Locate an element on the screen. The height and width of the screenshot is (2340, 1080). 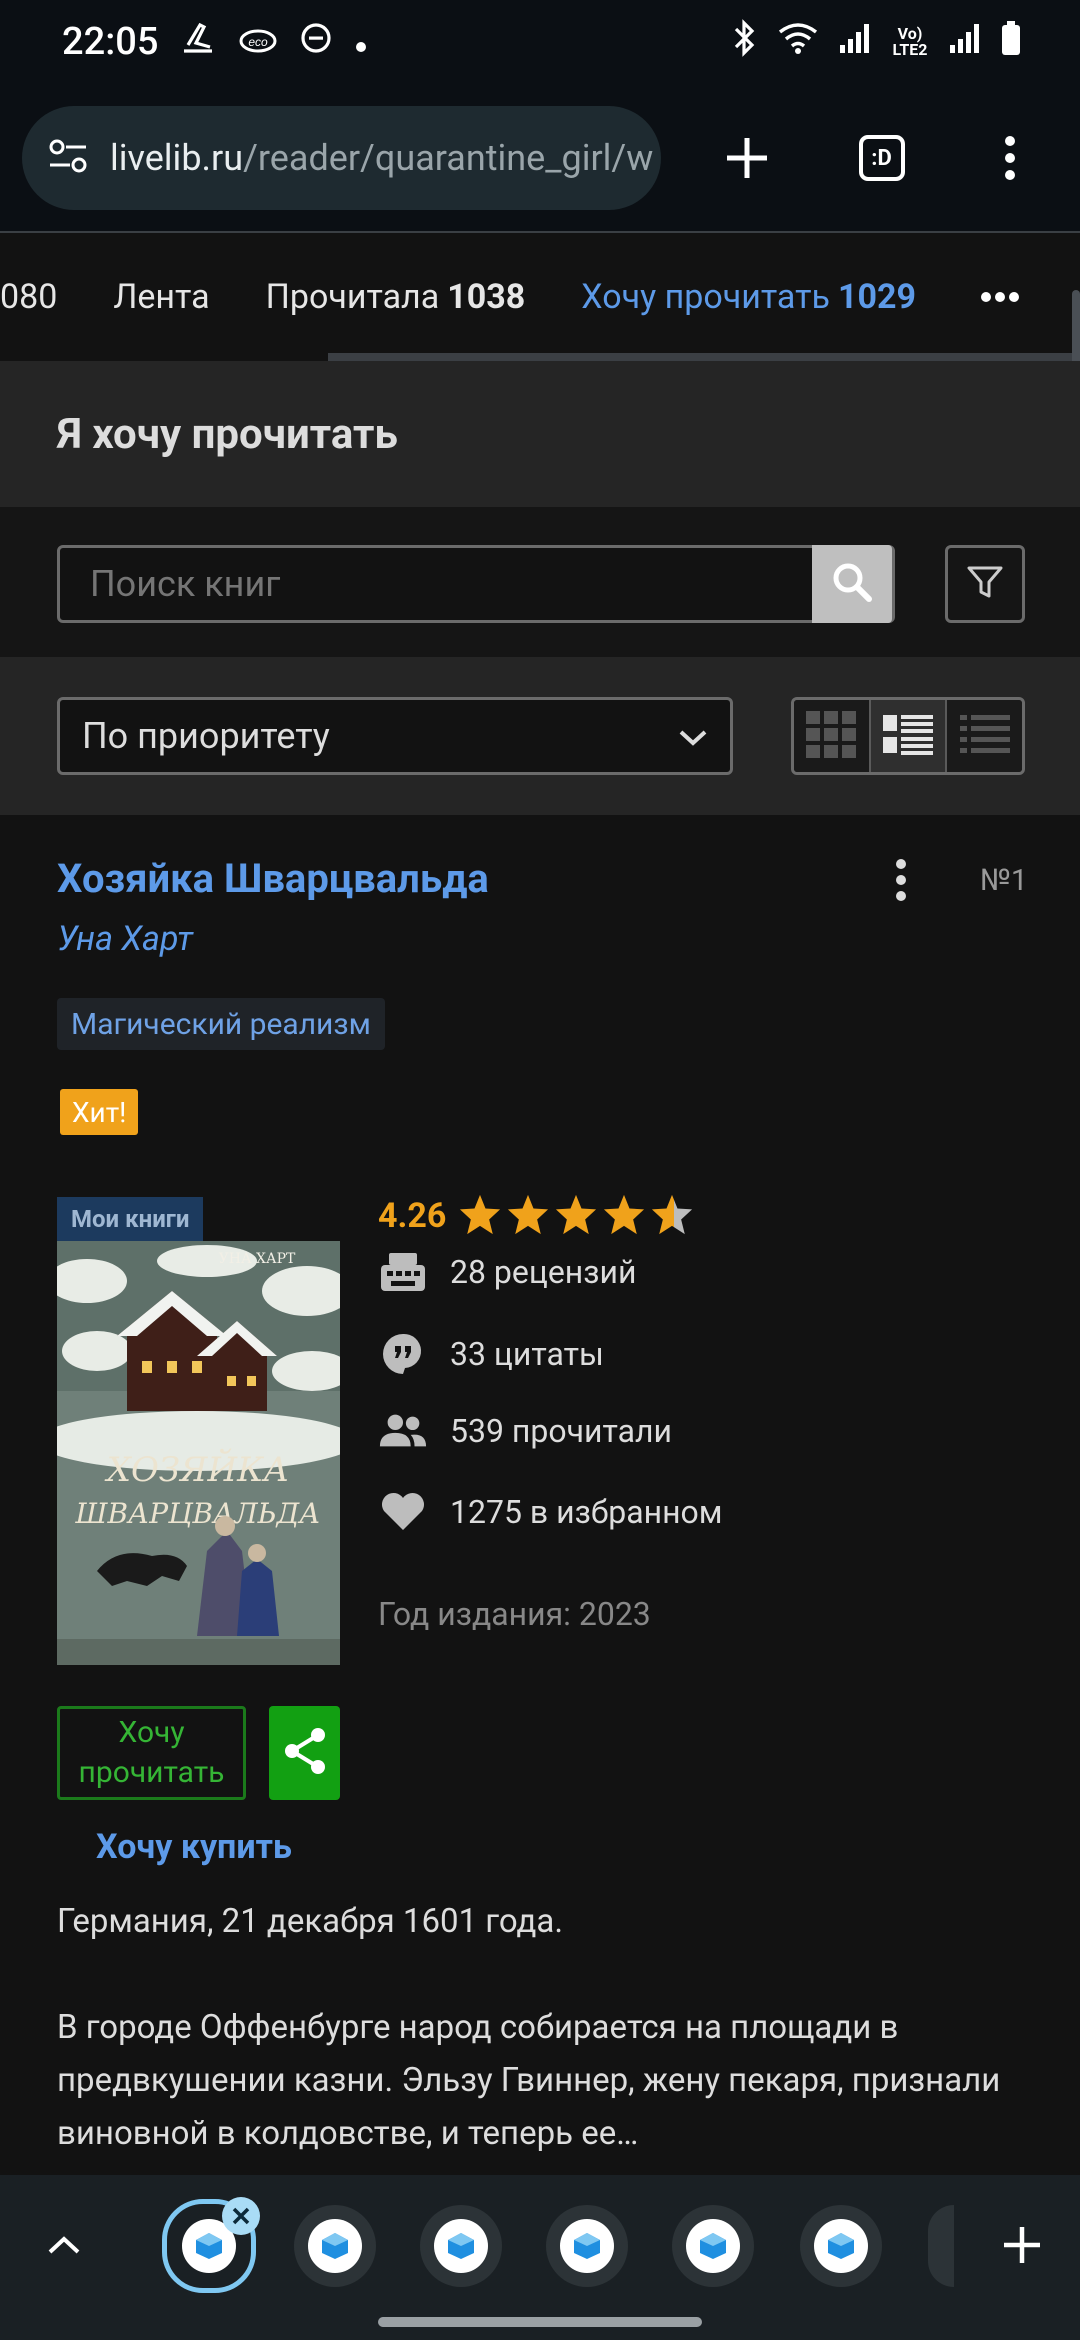
tab-count: :D is located at coordinates (881, 158).